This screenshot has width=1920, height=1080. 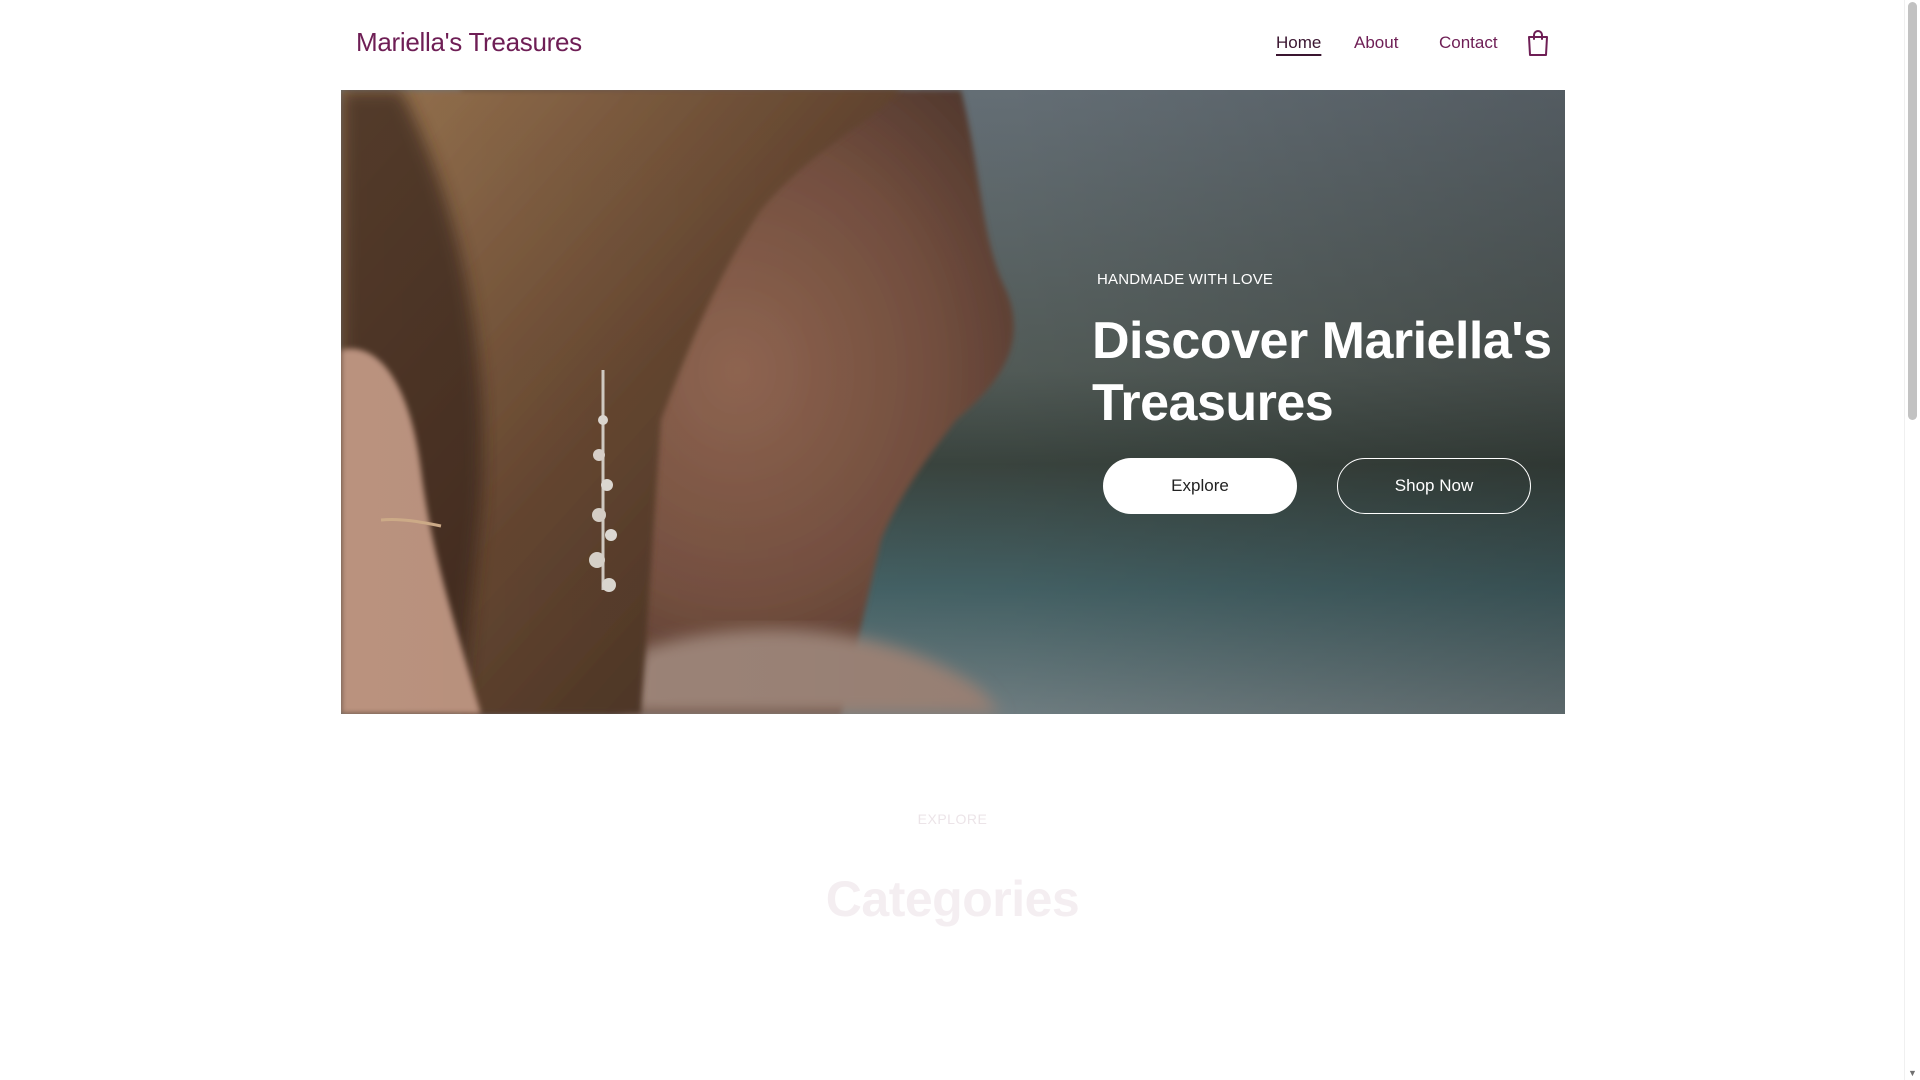 What do you see at coordinates (952, 819) in the screenshot?
I see `section-eyebrow: EXPLORE` at bounding box center [952, 819].